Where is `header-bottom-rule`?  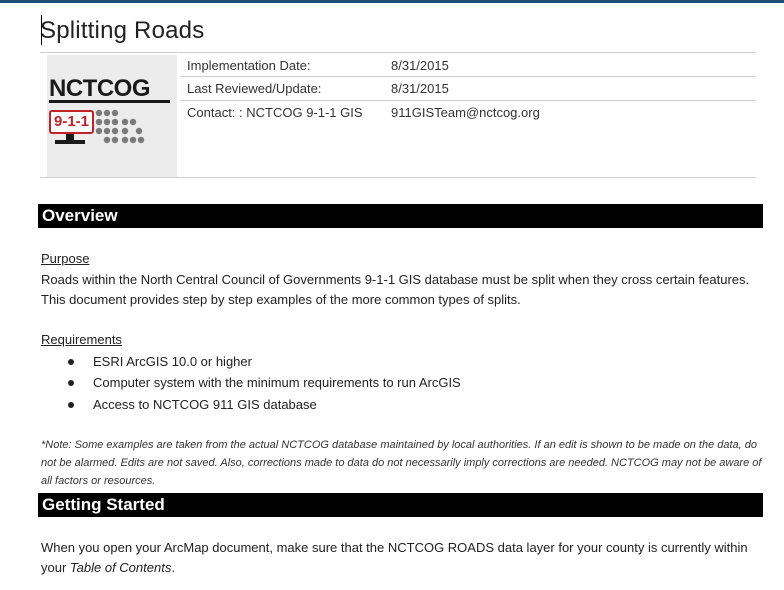 header-bottom-rule is located at coordinates (398, 177).